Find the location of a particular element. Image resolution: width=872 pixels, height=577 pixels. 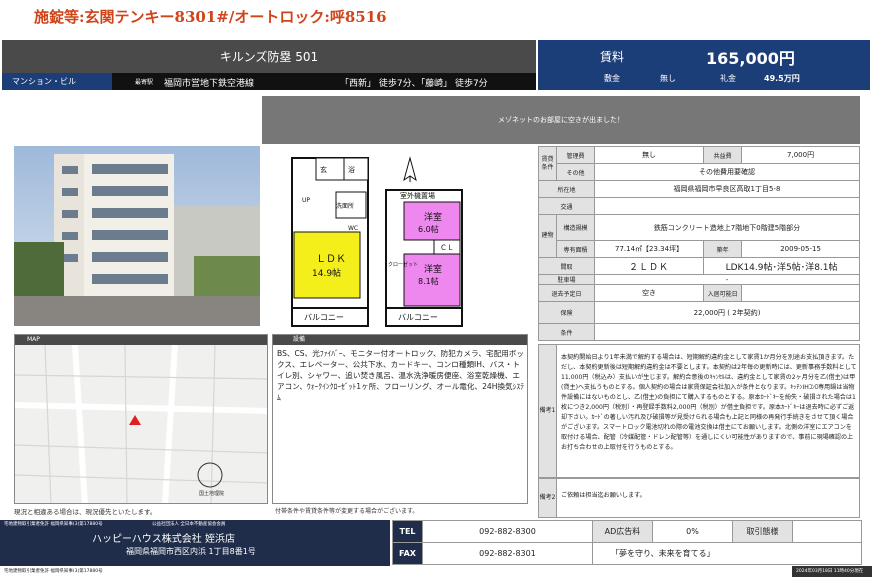

built-label: 築年 is located at coordinates (723, 249).